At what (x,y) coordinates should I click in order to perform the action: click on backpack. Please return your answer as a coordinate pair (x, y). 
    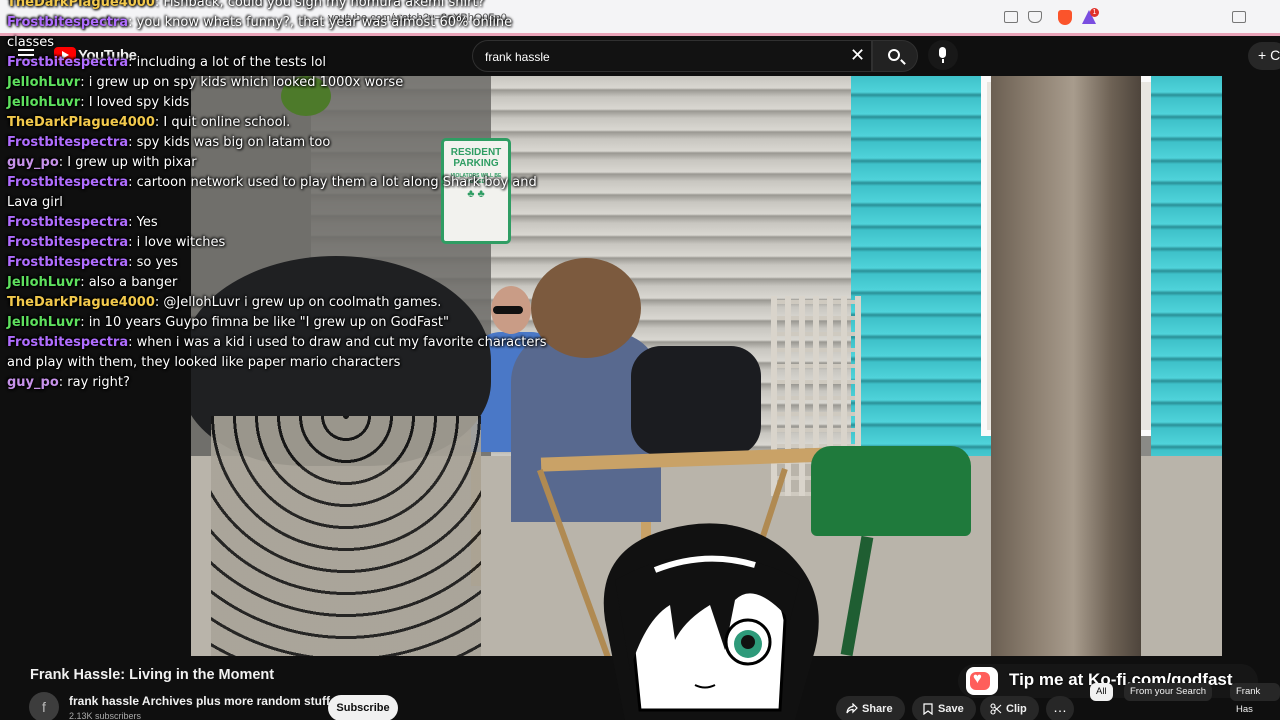
    Looking at the image, I should click on (696, 401).